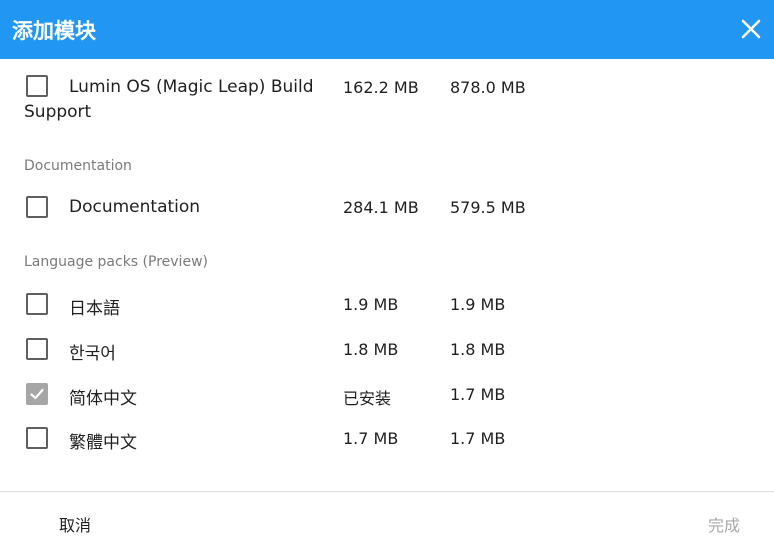 The image size is (774, 551). I want to click on module-name: 繁體中文, so click(103, 443).